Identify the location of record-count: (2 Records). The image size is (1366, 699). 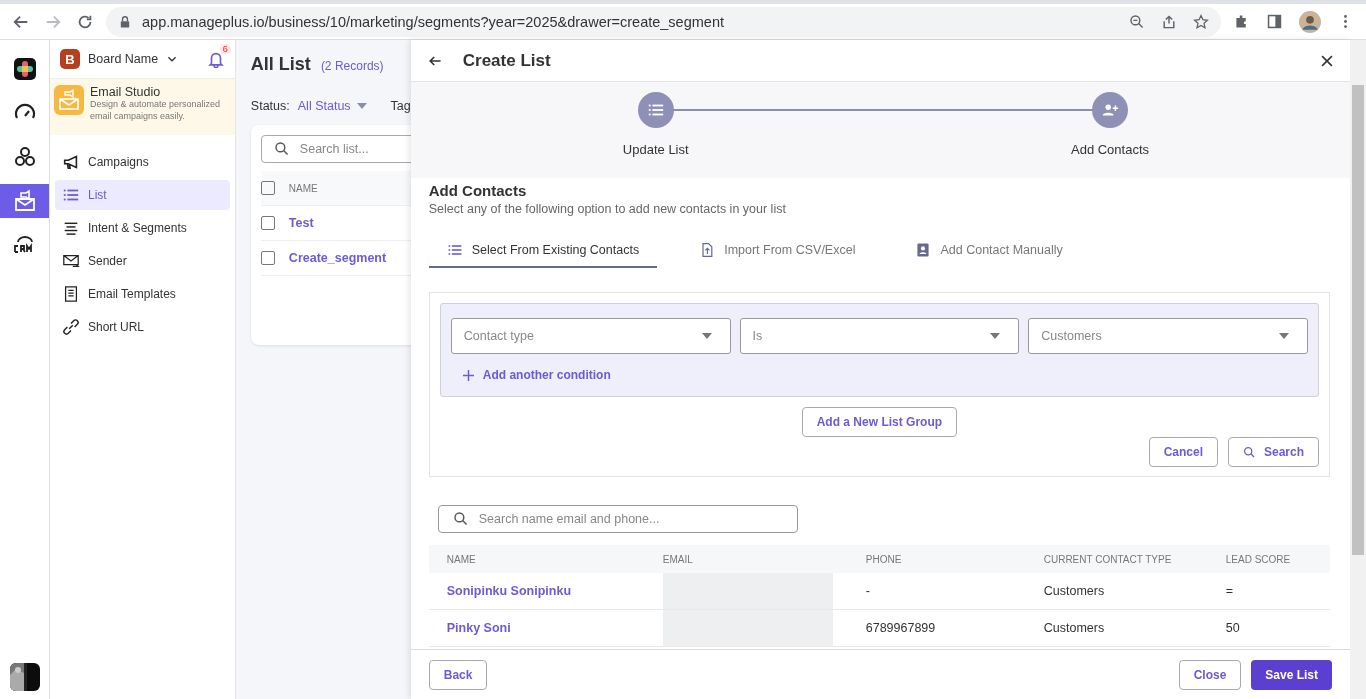
(352, 66).